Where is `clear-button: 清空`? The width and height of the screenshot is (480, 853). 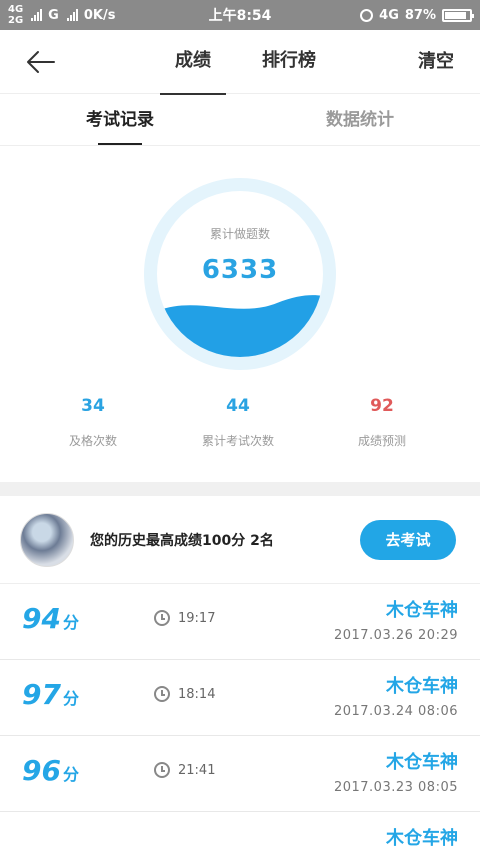
clear-button: 清空 is located at coordinates (436, 62).